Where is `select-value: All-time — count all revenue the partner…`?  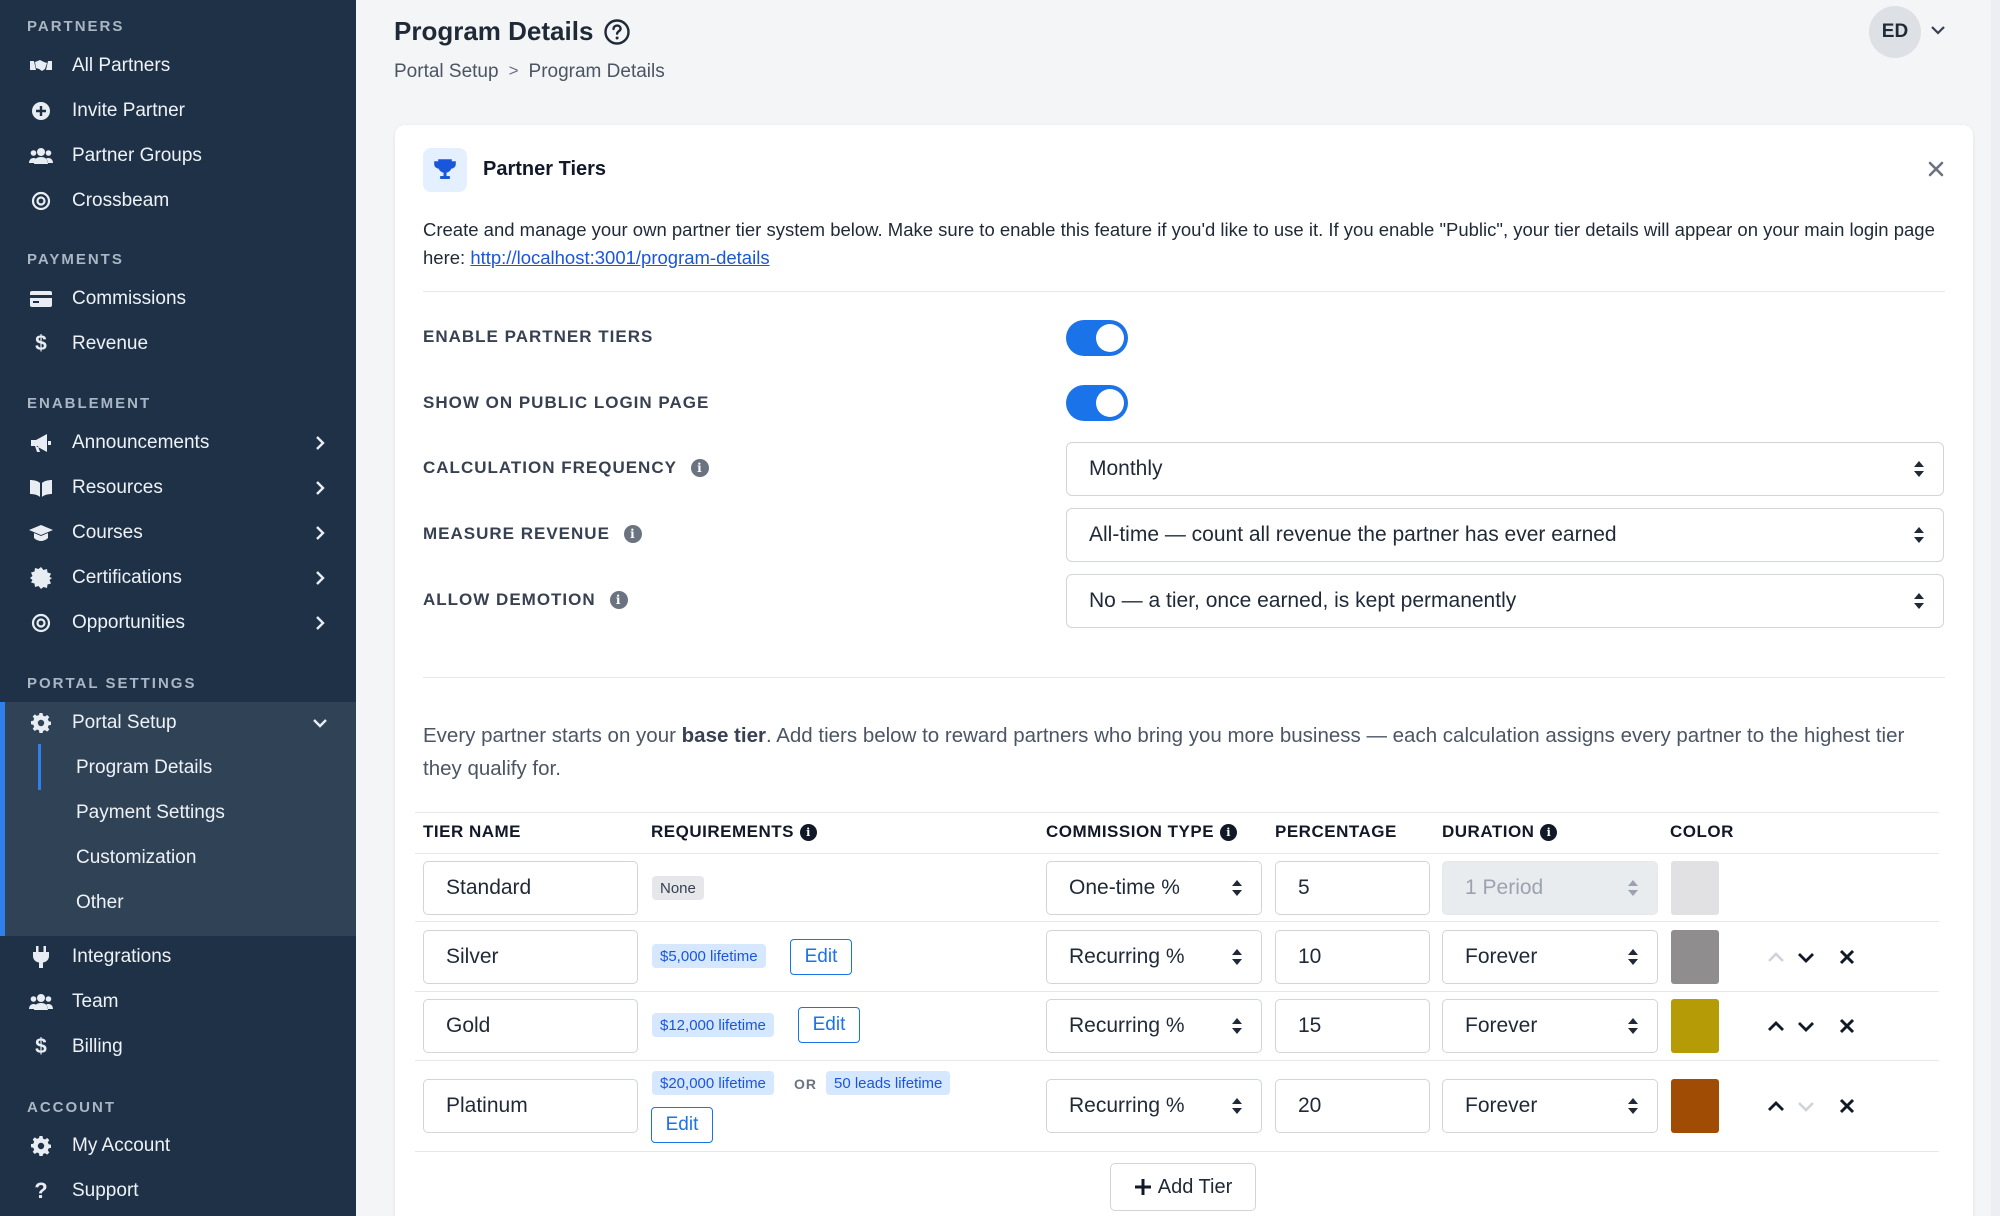 select-value: All-time — count all revenue the partner… is located at coordinates (1353, 534).